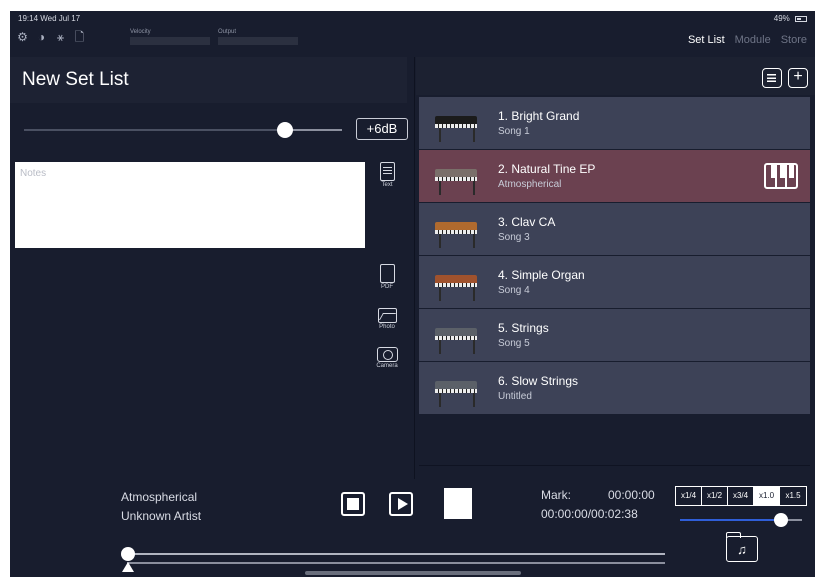 This screenshot has width=821, height=584. Describe the element at coordinates (396, 554) in the screenshot. I see `playback-position-track` at that location.